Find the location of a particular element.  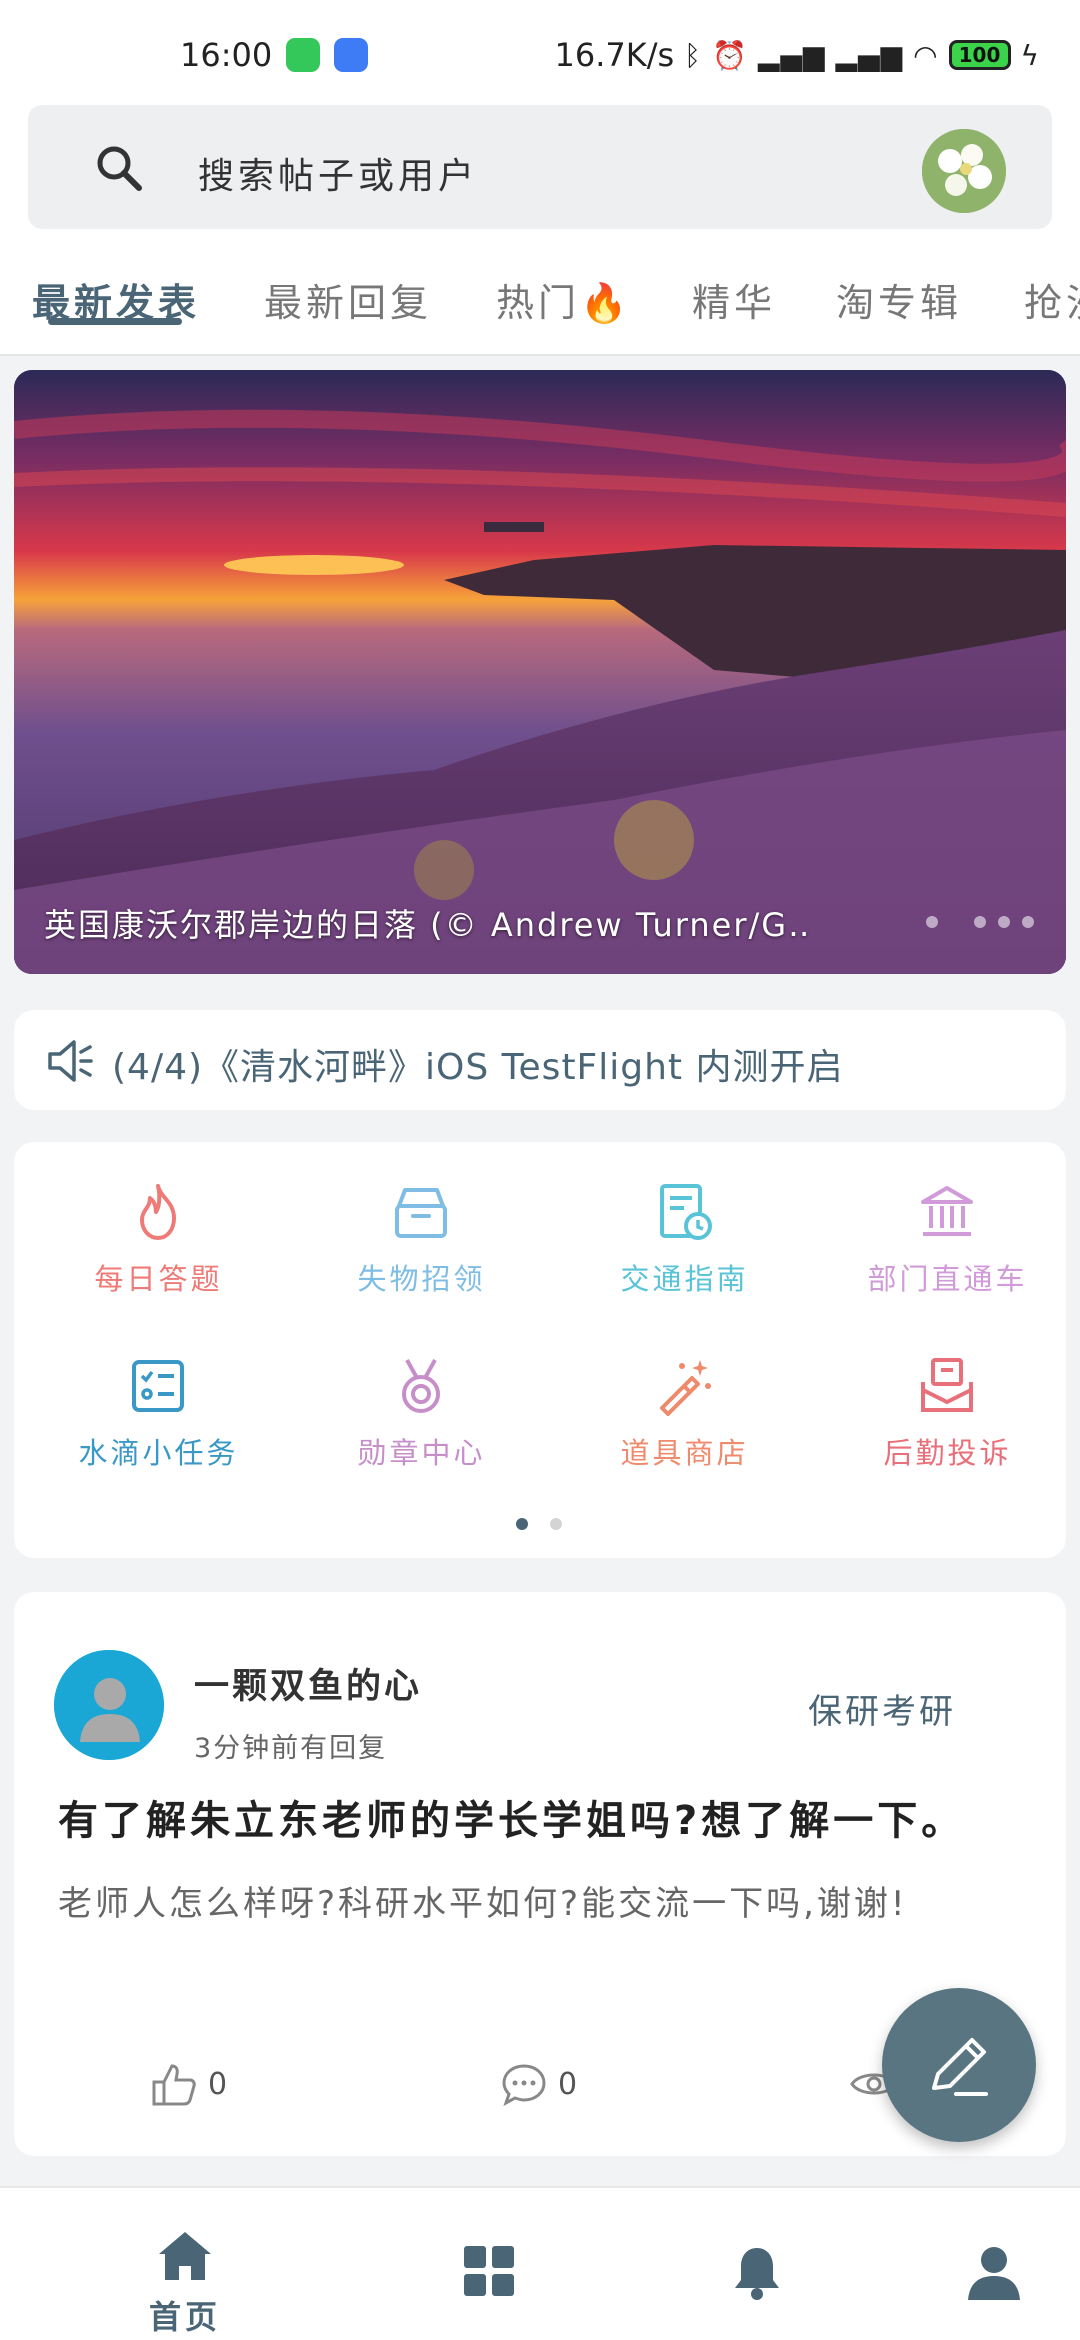

header-divider is located at coordinates (540, 355).